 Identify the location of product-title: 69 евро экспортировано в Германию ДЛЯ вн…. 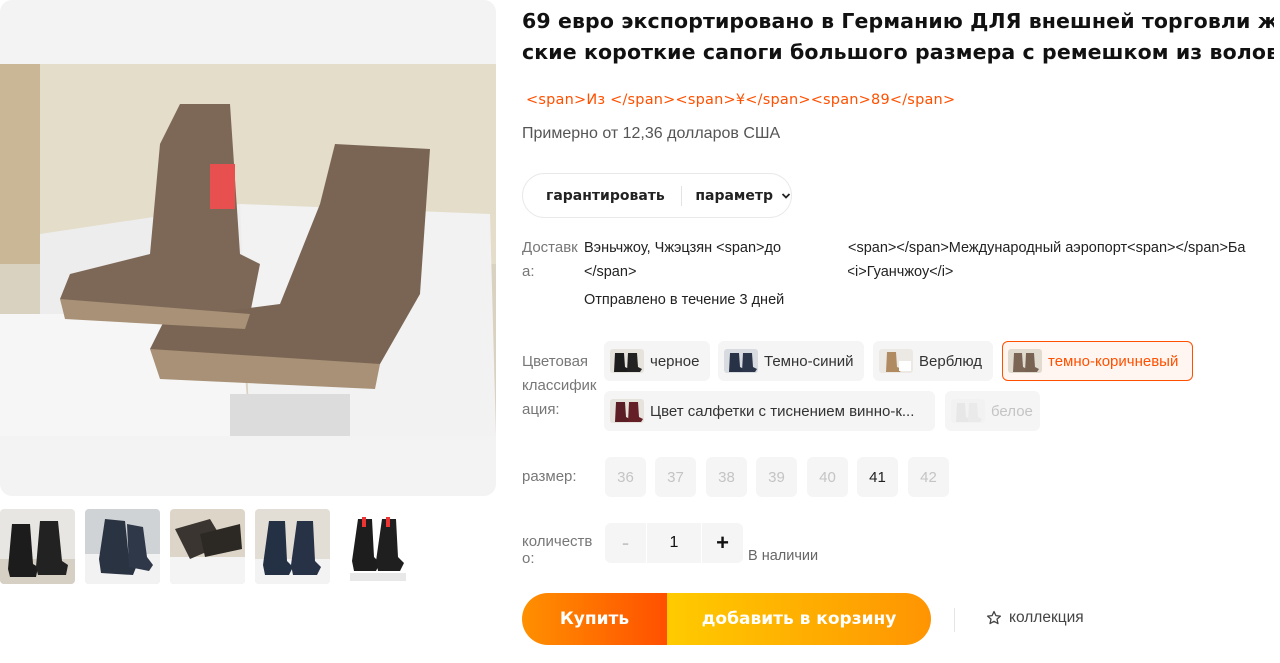
(898, 37).